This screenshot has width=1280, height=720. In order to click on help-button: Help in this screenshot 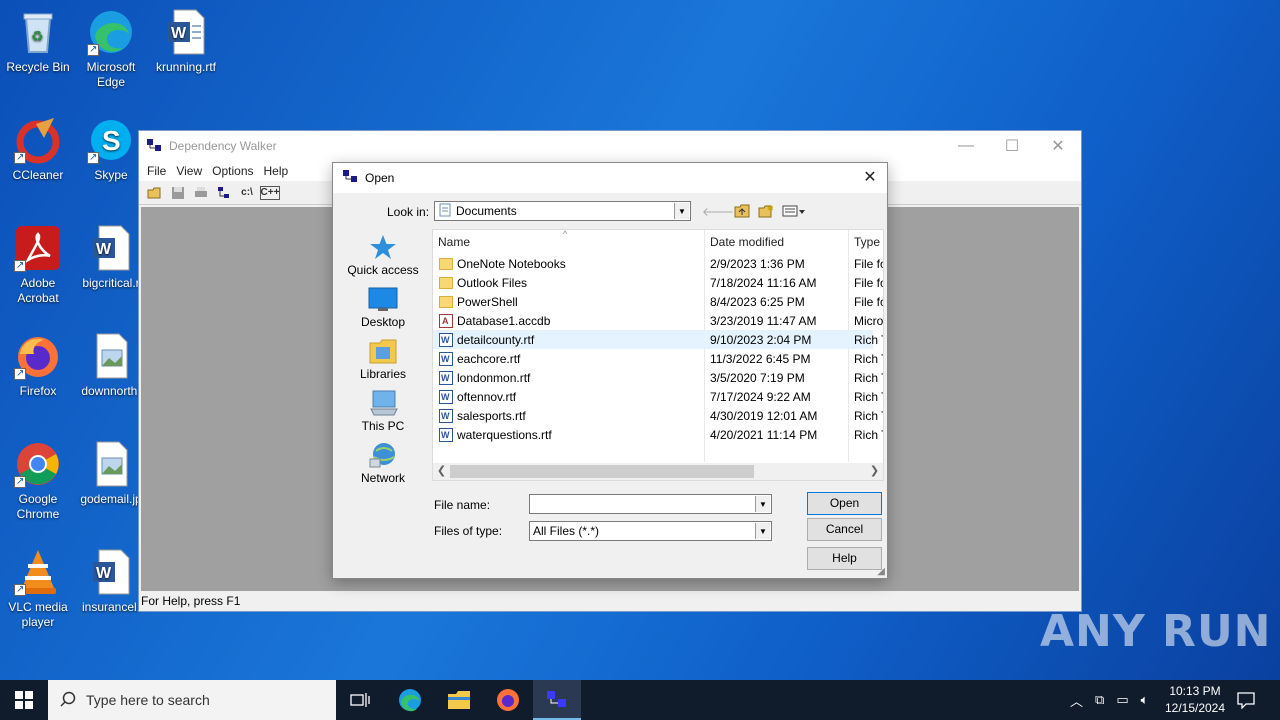, I will do `click(844, 558)`.